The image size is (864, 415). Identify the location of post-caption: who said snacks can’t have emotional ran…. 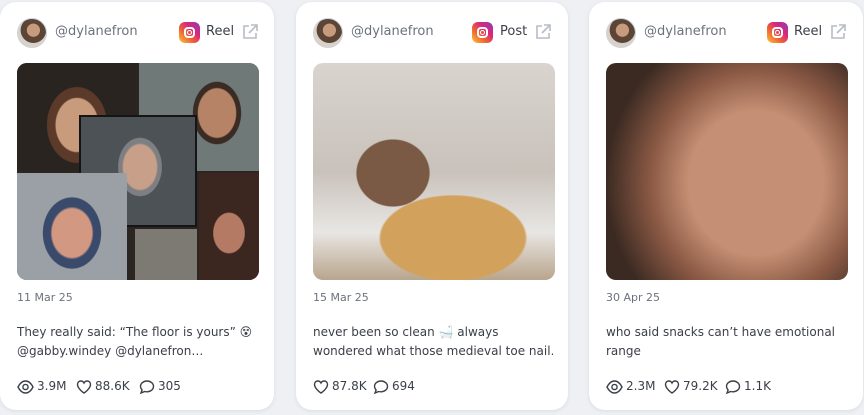
(726, 342).